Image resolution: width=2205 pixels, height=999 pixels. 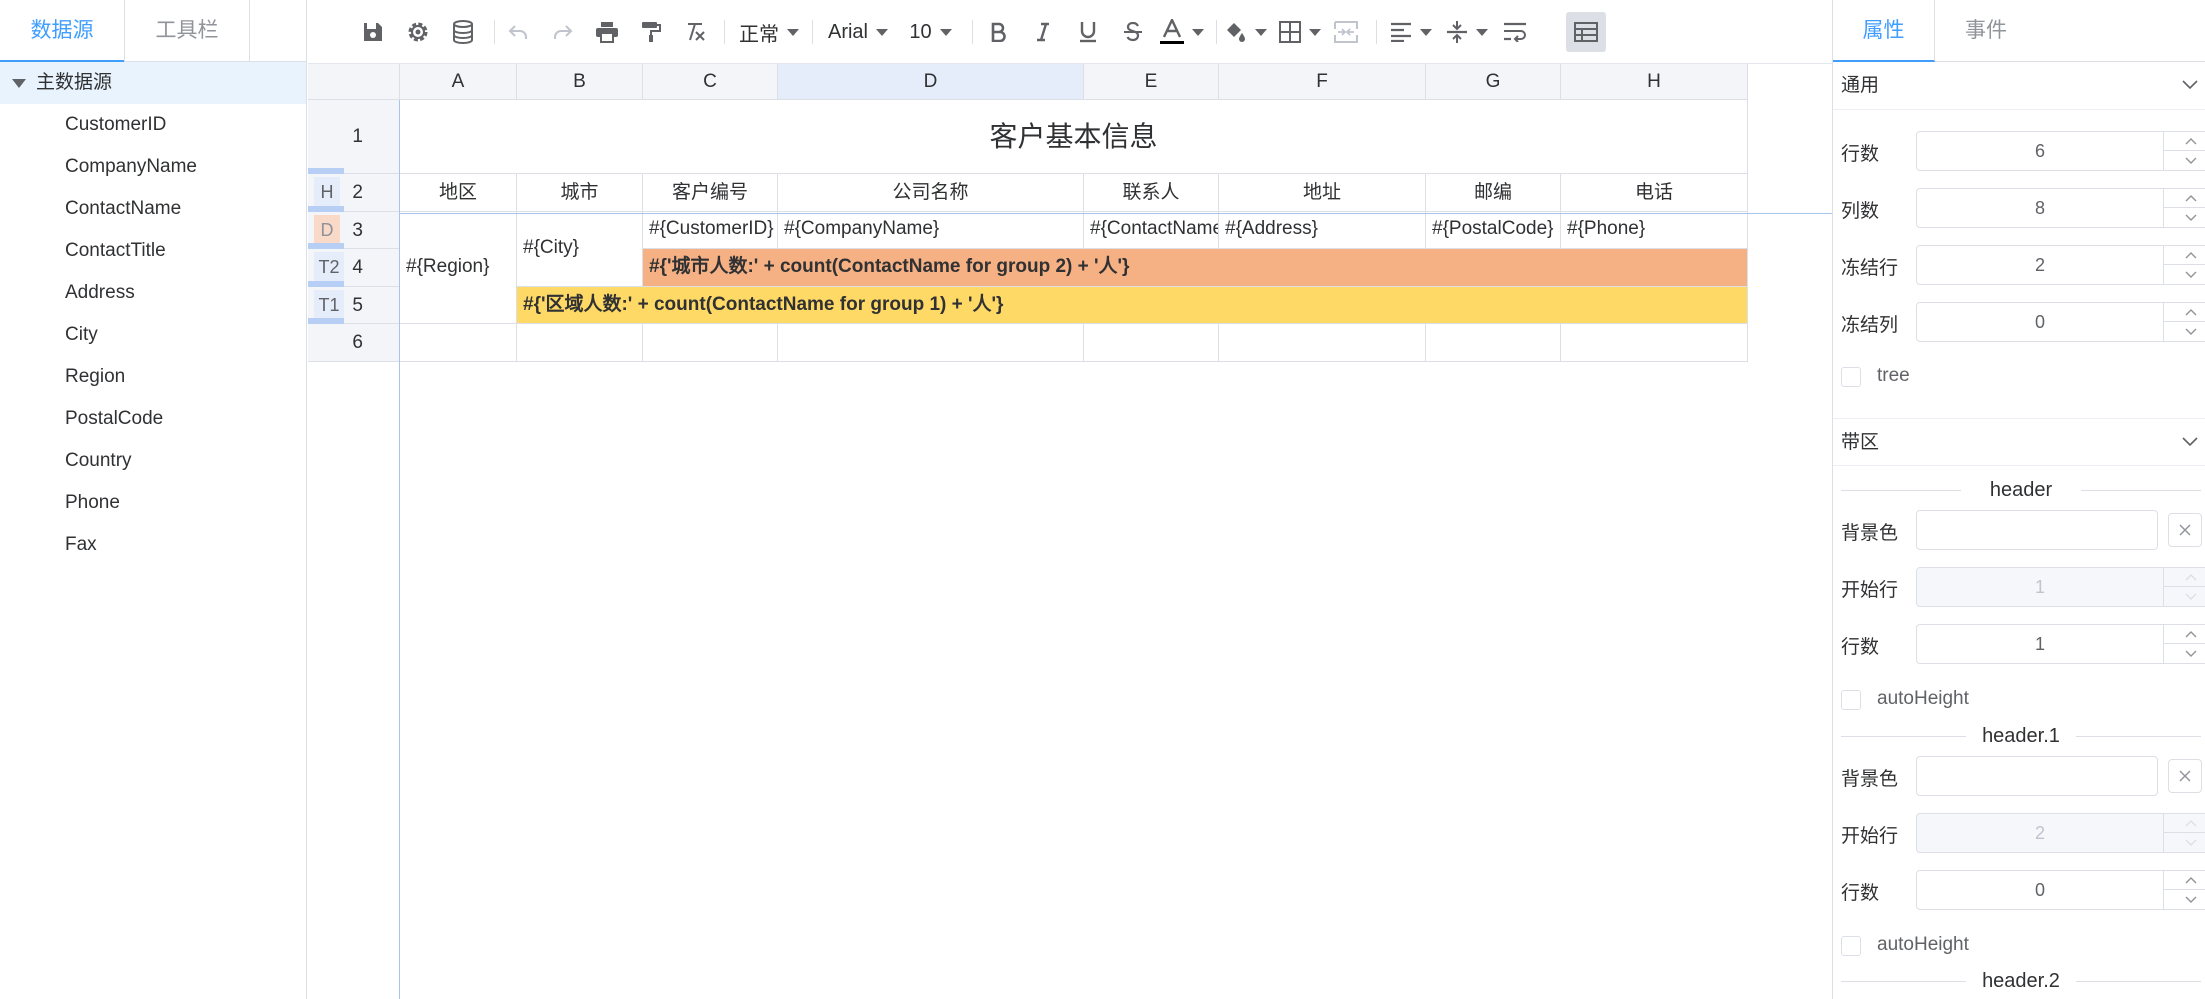 What do you see at coordinates (651, 32) in the screenshot?
I see `format-painter-button` at bounding box center [651, 32].